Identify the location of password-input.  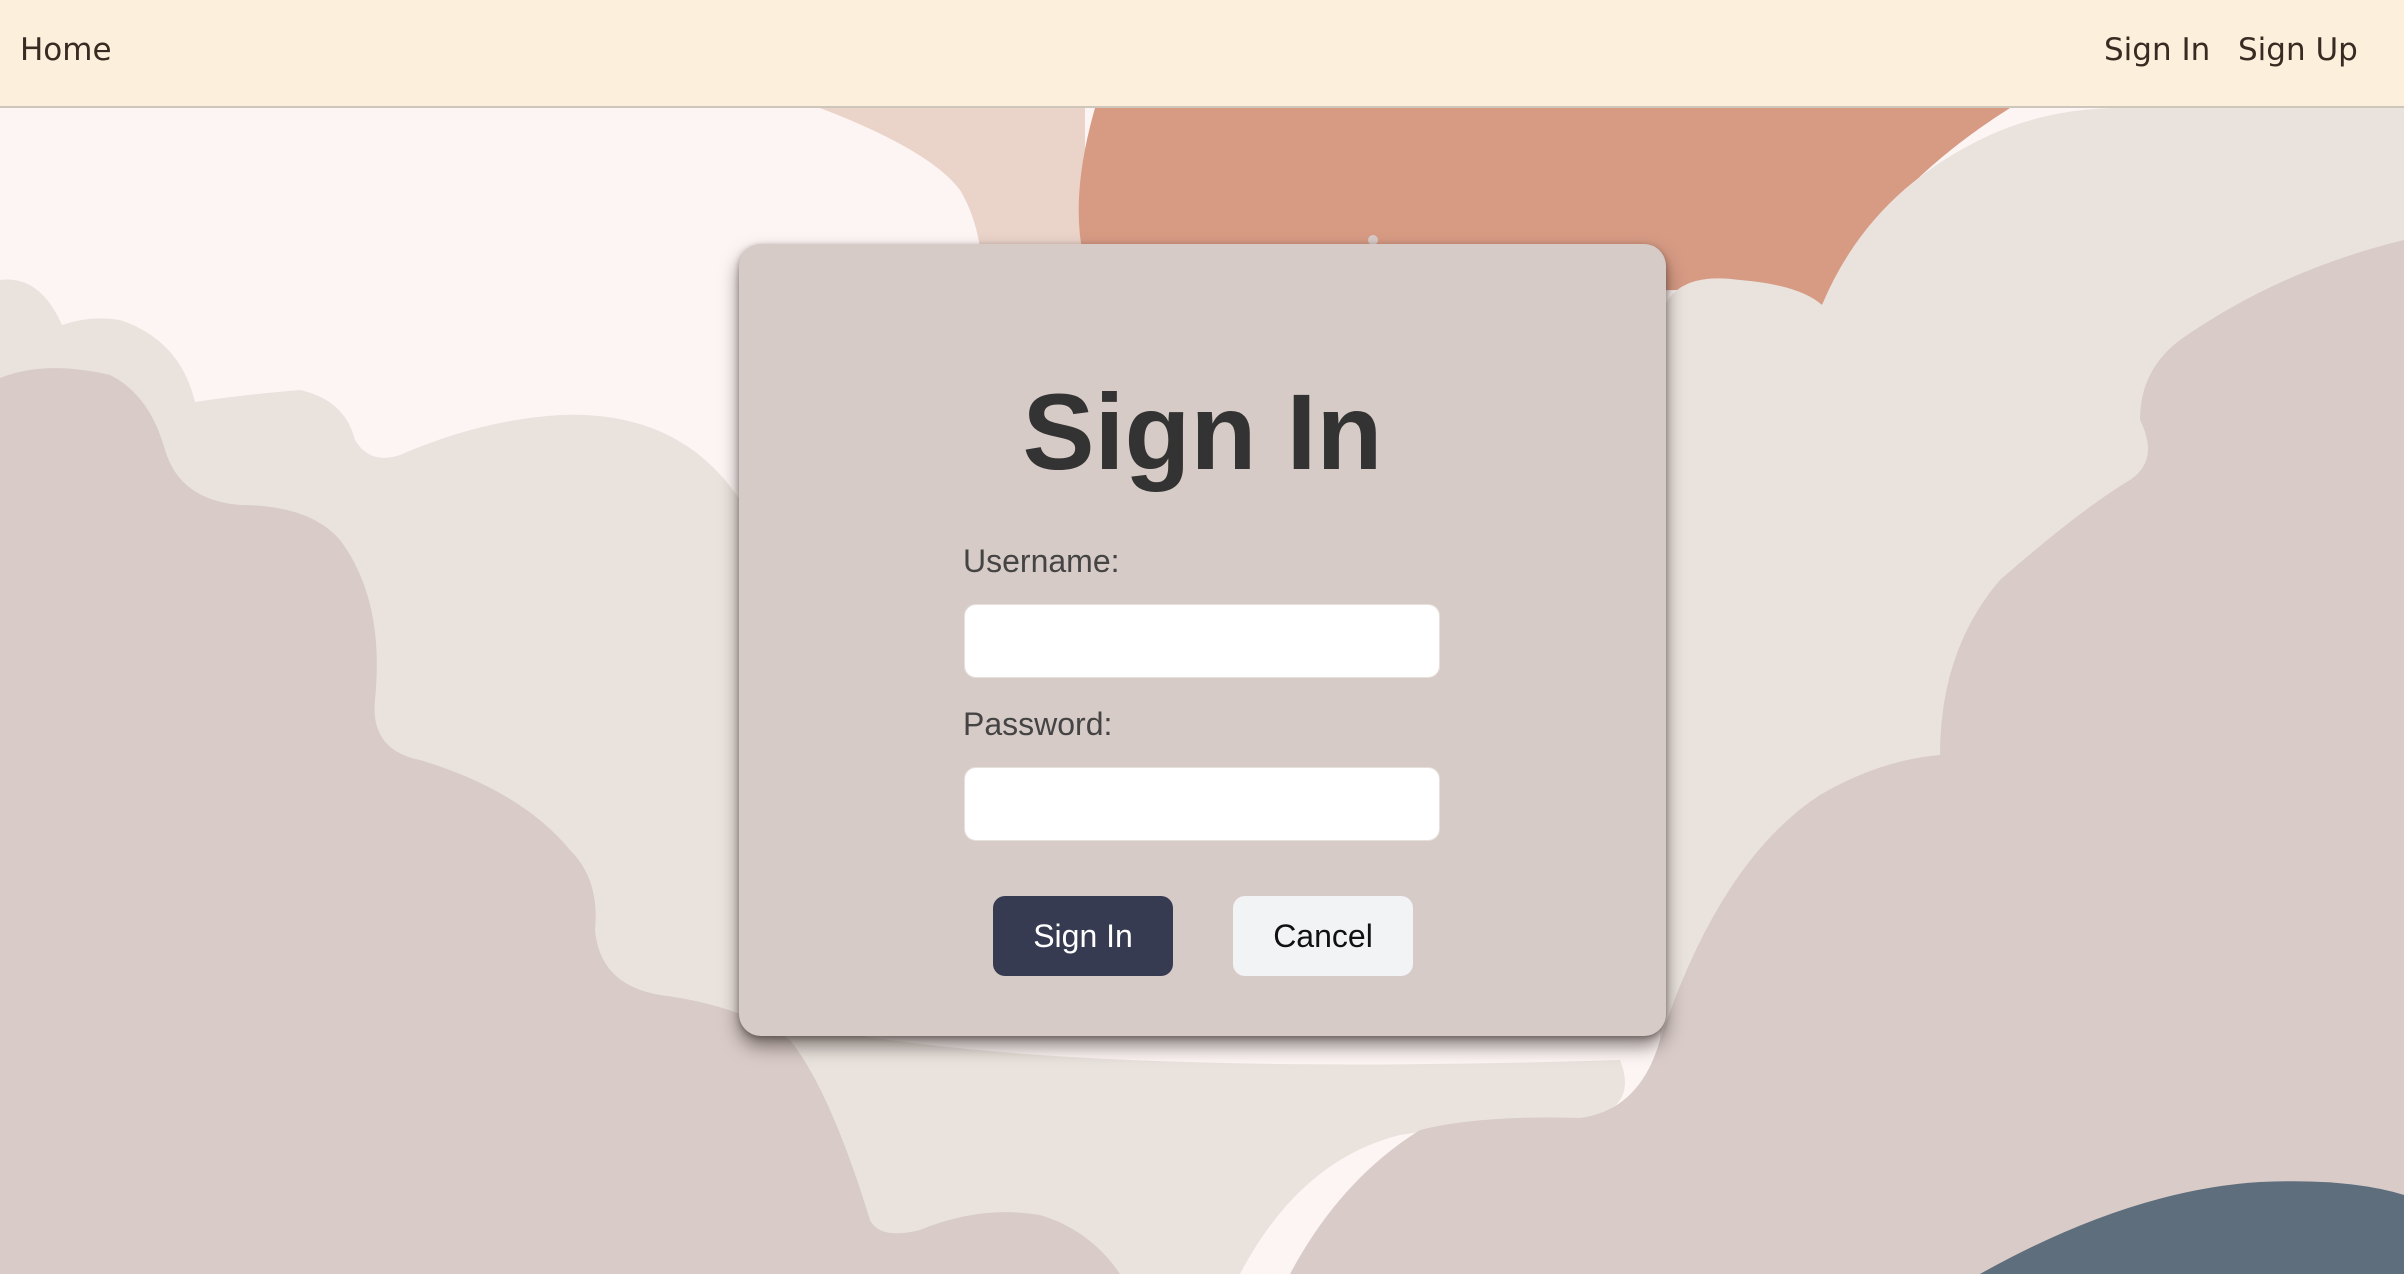
(1202, 804).